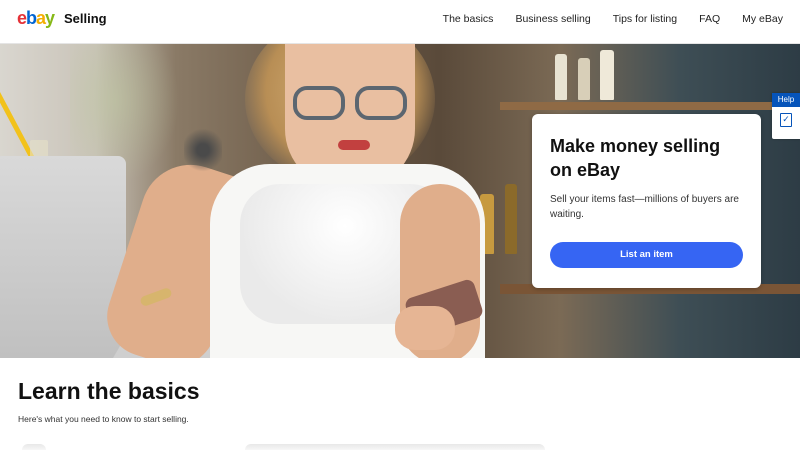 This screenshot has width=800, height=450. I want to click on hero-photo-laptop, so click(63, 257).